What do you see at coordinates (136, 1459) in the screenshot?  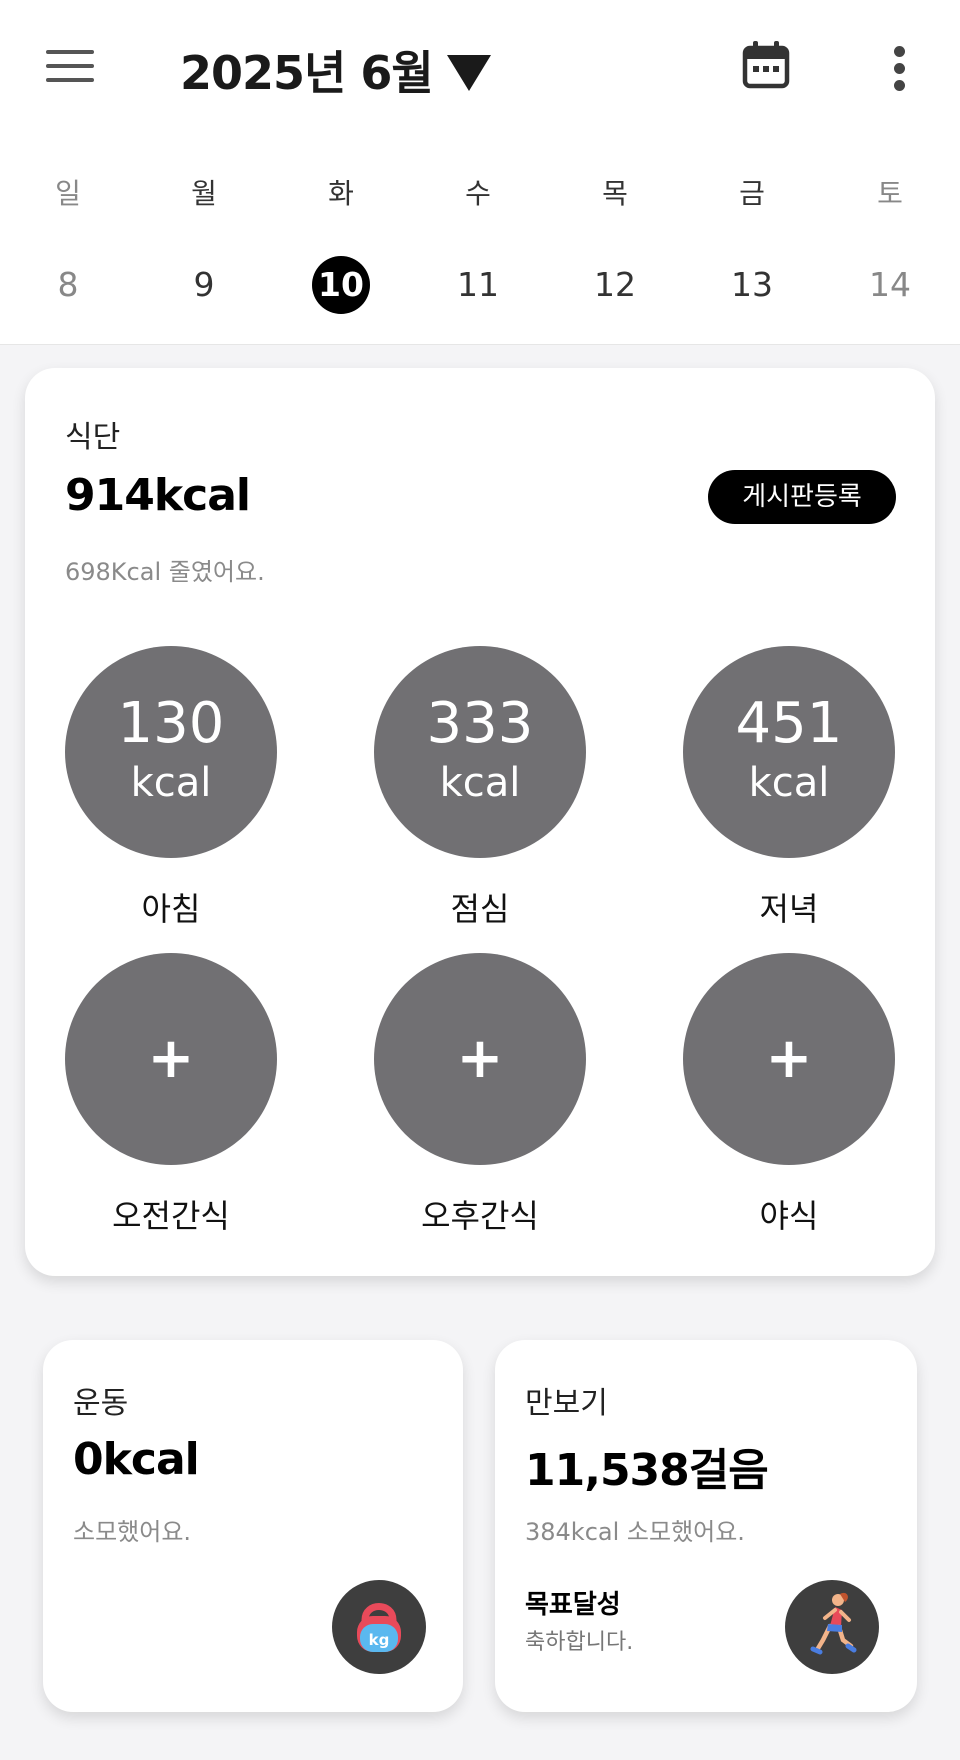 I see `exercise-kcal: 0kcal` at bounding box center [136, 1459].